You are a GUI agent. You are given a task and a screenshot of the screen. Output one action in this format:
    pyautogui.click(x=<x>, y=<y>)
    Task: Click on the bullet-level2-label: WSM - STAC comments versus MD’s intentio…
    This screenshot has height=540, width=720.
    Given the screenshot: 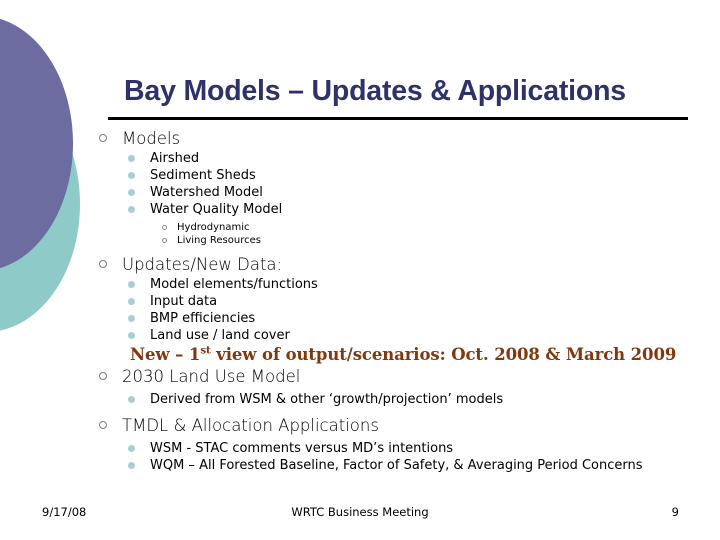 What is the action you would take?
    pyautogui.click(x=302, y=448)
    